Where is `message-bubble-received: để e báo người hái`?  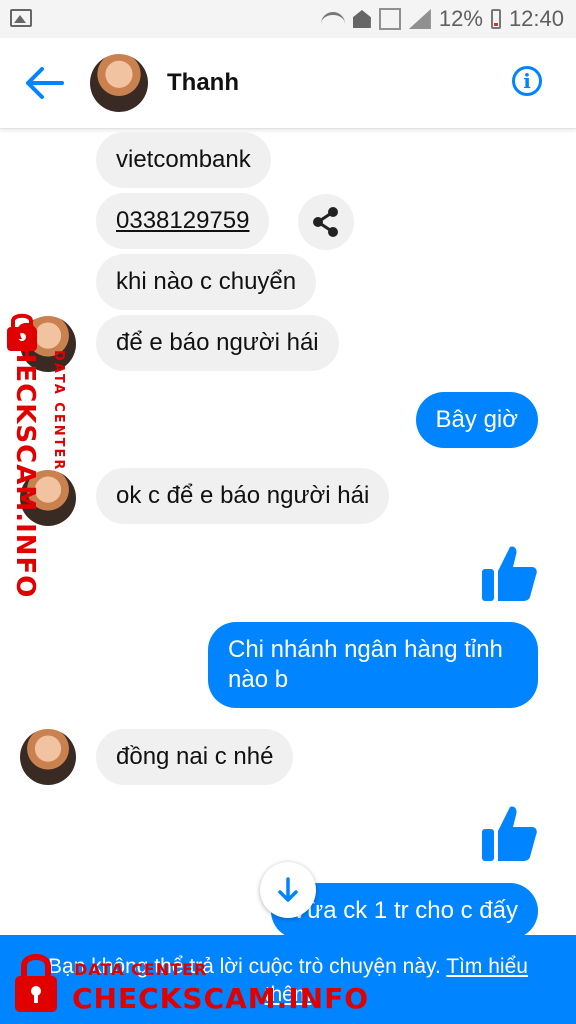 message-bubble-received: để e báo người hái is located at coordinates (217, 343).